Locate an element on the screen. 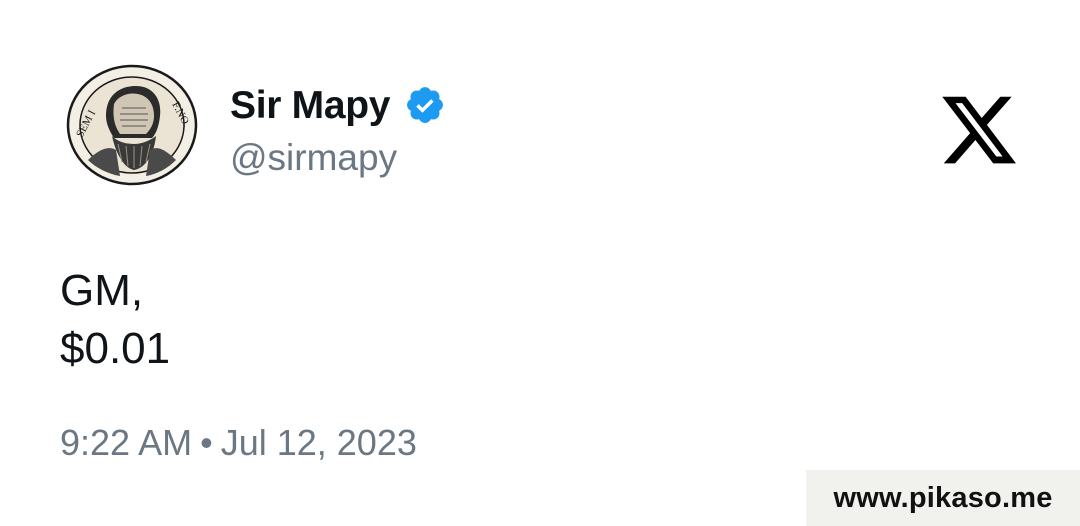  display-name: Sir Mapy is located at coordinates (310, 105).